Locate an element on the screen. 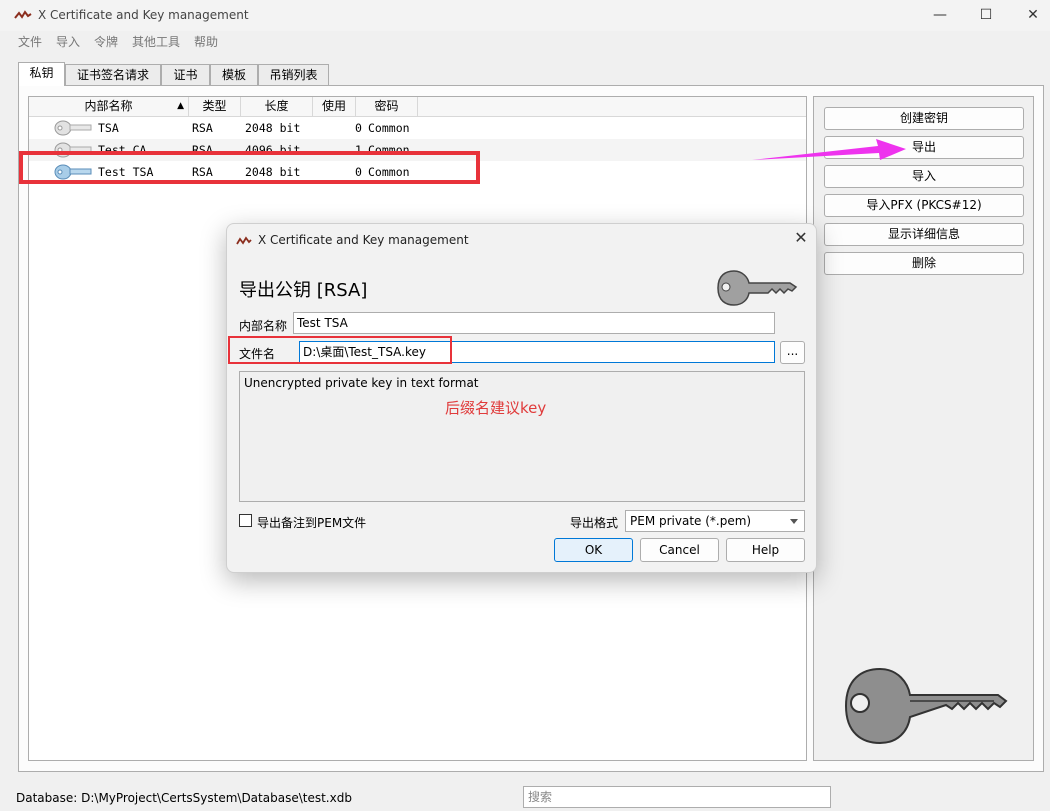 This screenshot has height=811, width=1050. menu-help: 帮助 is located at coordinates (206, 41).